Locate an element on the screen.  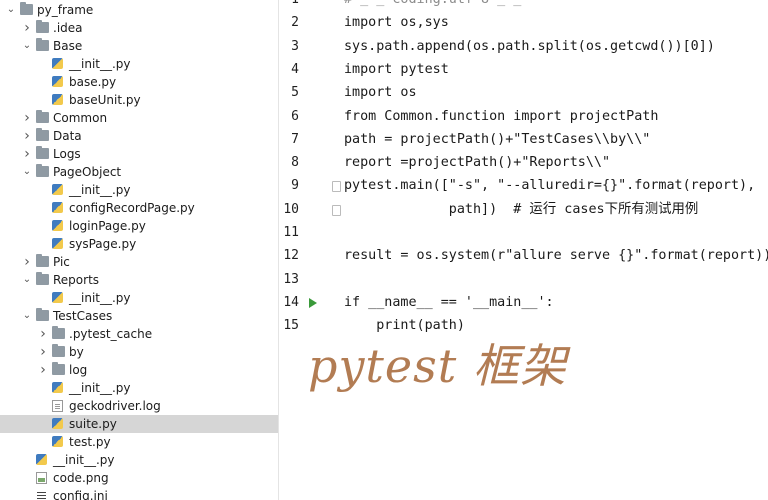
tree-item: geckodriver.log is located at coordinates (139, 406).